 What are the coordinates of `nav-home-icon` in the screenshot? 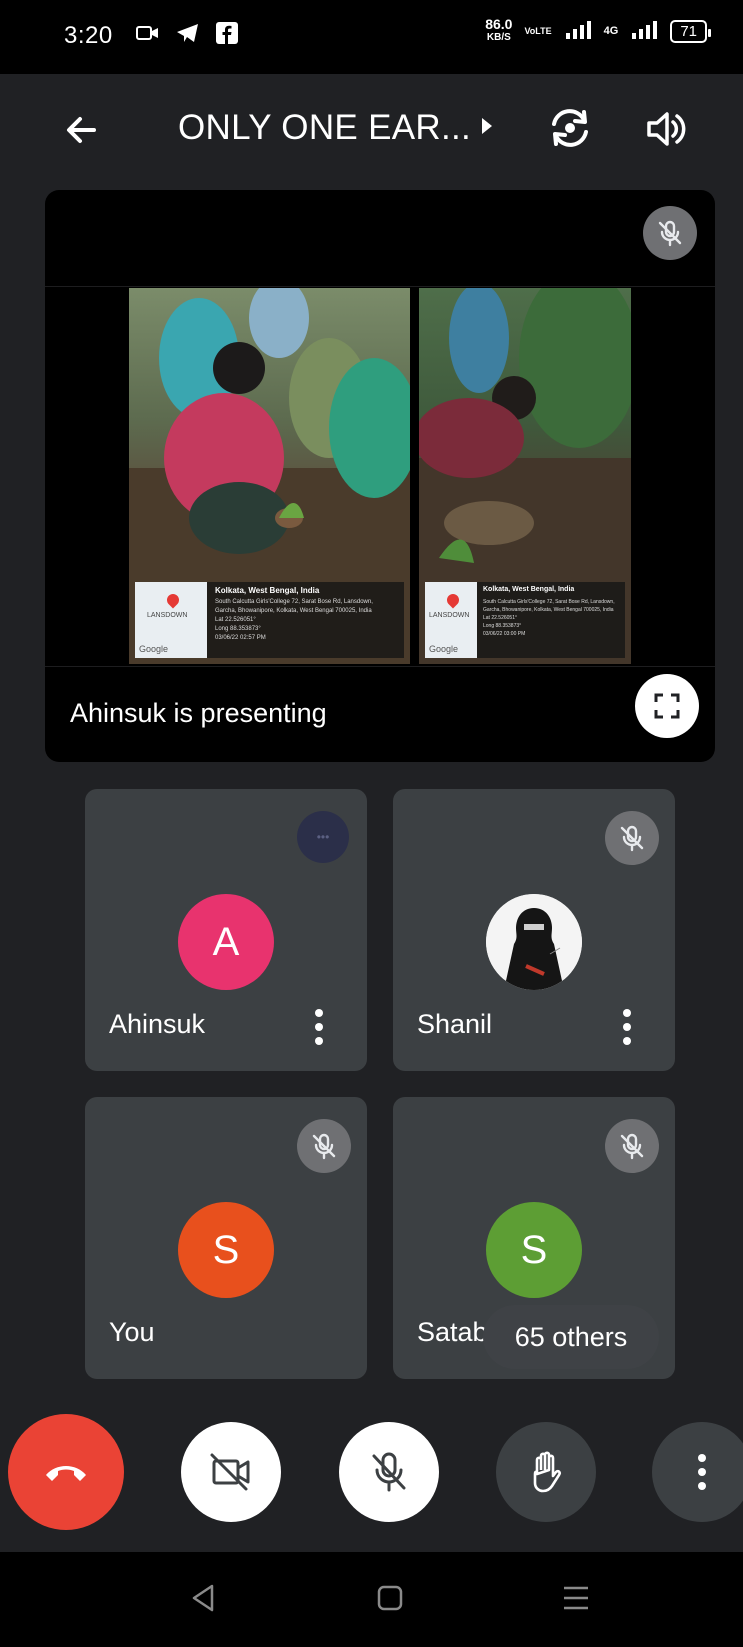 It's located at (390, 1598).